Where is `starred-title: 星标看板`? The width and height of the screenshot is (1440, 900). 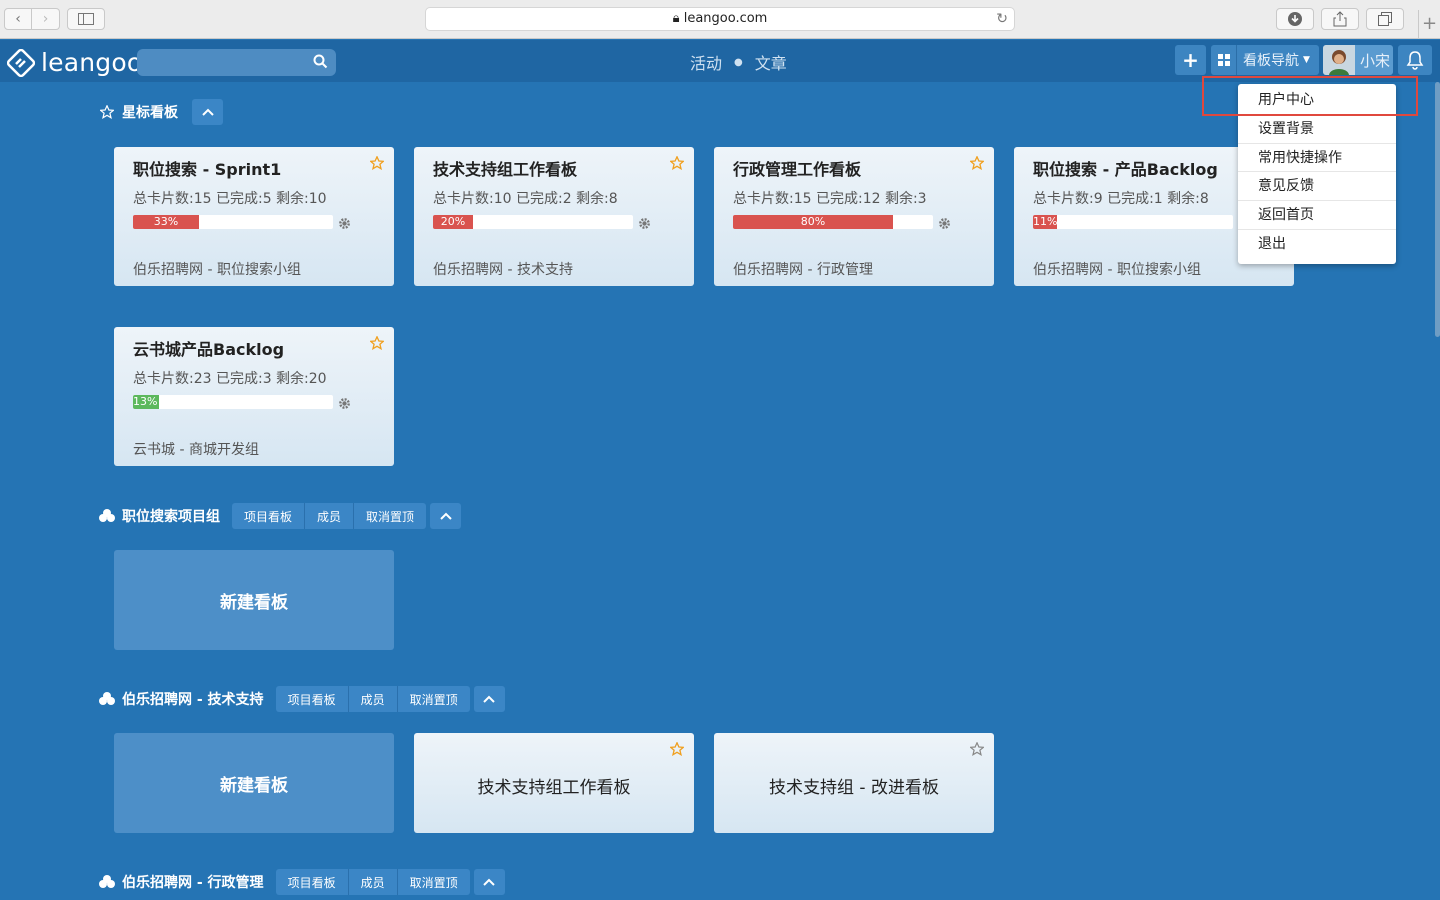 starred-title: 星标看板 is located at coordinates (150, 113).